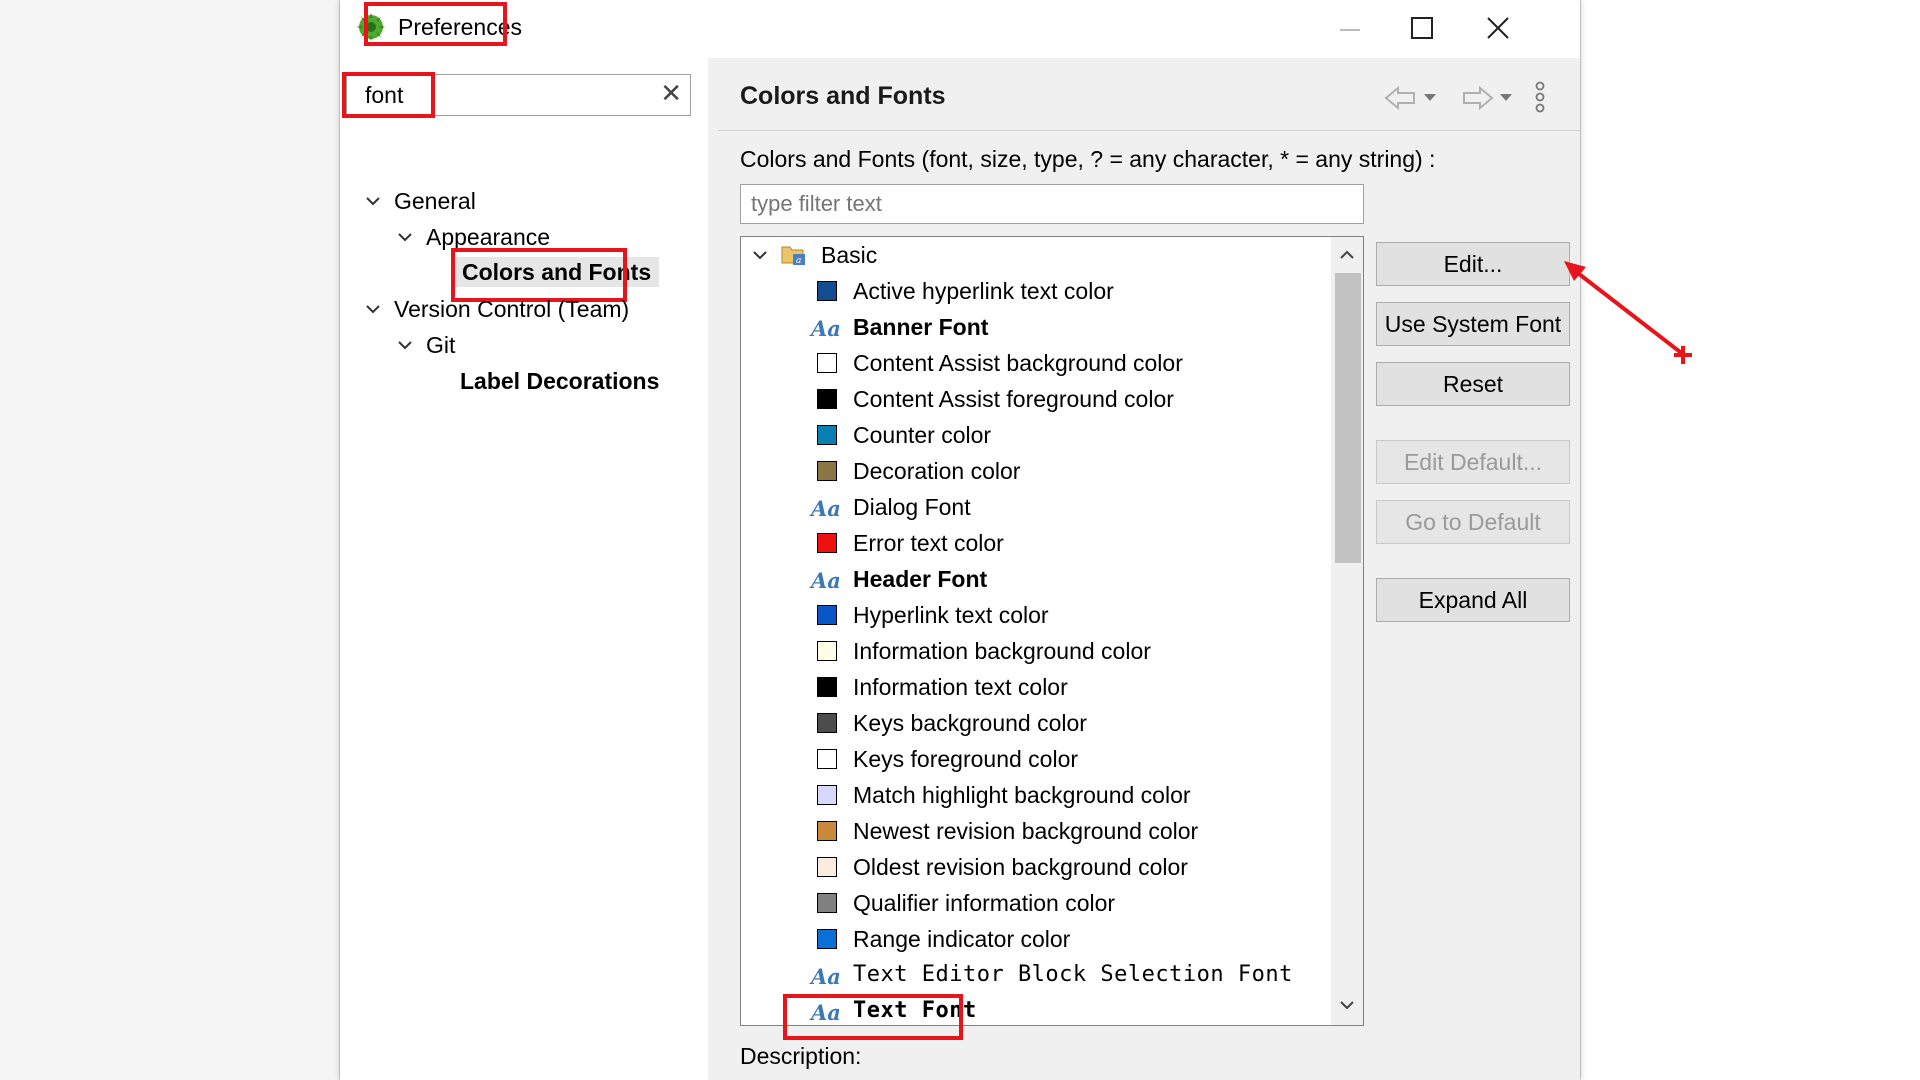  Describe the element at coordinates (1036, 471) in the screenshot. I see `color-row: Decoration color` at that location.